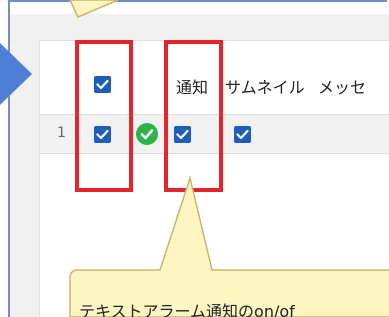 This screenshot has width=389, height=317. What do you see at coordinates (342, 86) in the screenshot?
I see `column-header-message: メッセ` at bounding box center [342, 86].